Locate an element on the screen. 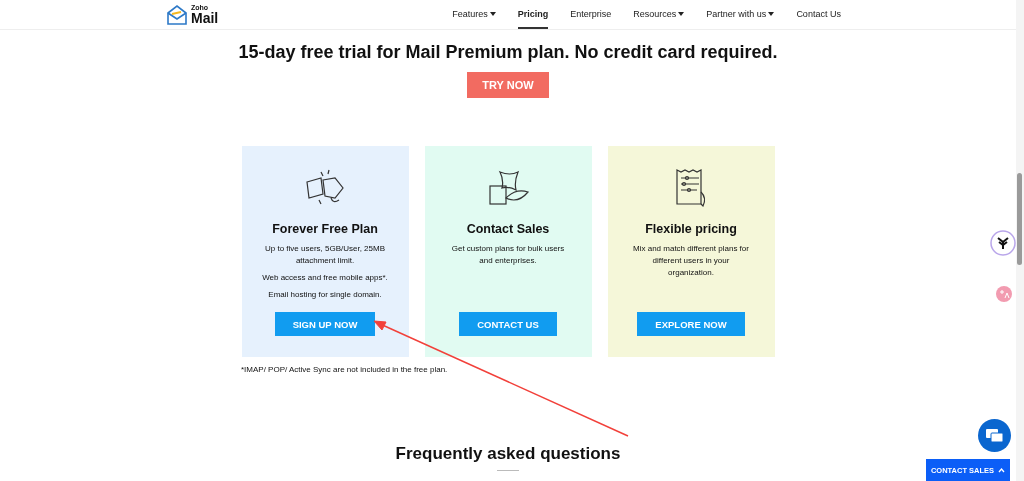  card-description: Email hosting for single domain. is located at coordinates (325, 295).